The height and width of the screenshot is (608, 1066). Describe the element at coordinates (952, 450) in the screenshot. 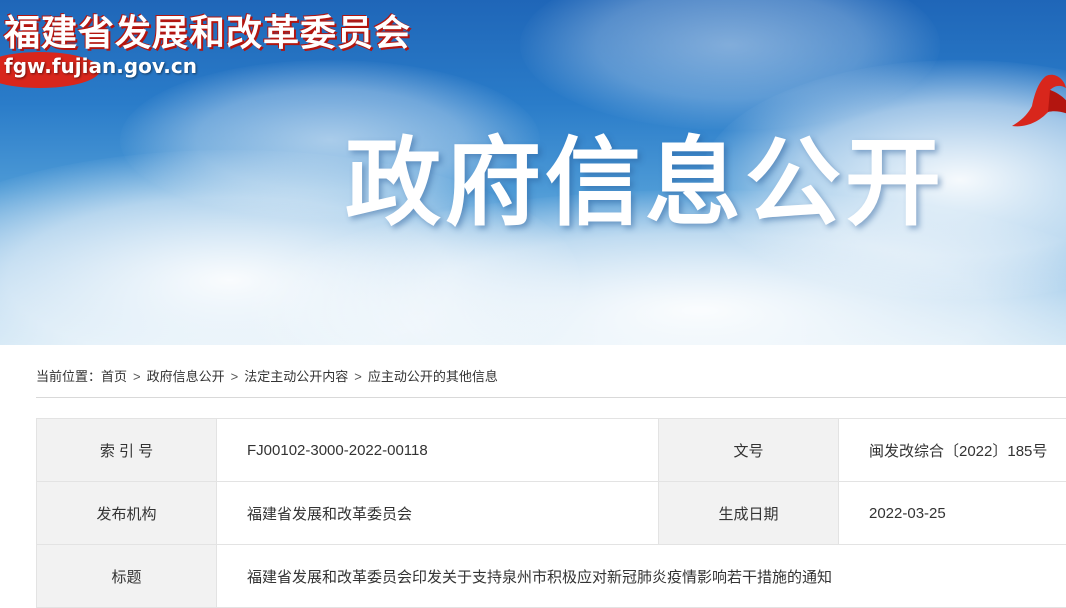

I see `document-number-value: 闽发改综合〔2022〕185号` at that location.